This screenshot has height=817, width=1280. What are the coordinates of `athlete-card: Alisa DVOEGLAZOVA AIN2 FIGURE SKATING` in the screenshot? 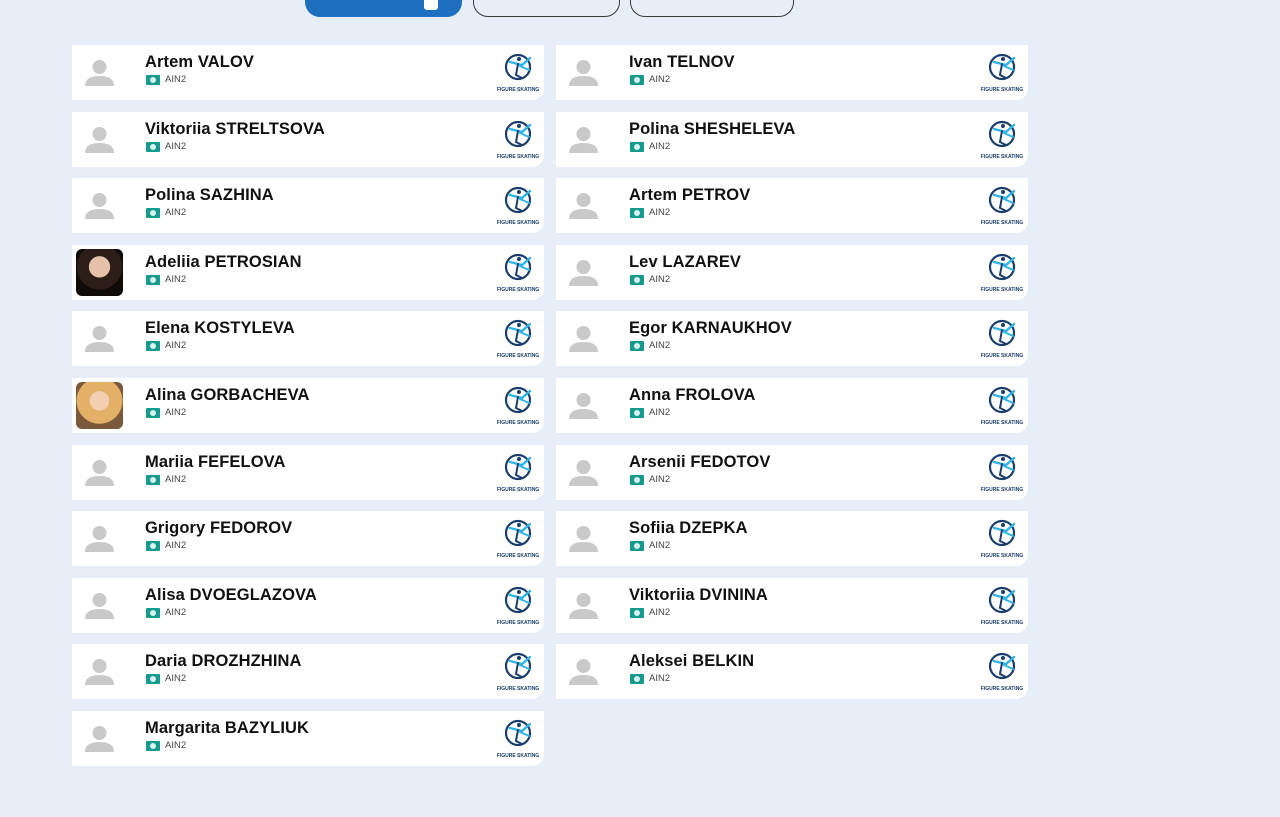 It's located at (308, 605).